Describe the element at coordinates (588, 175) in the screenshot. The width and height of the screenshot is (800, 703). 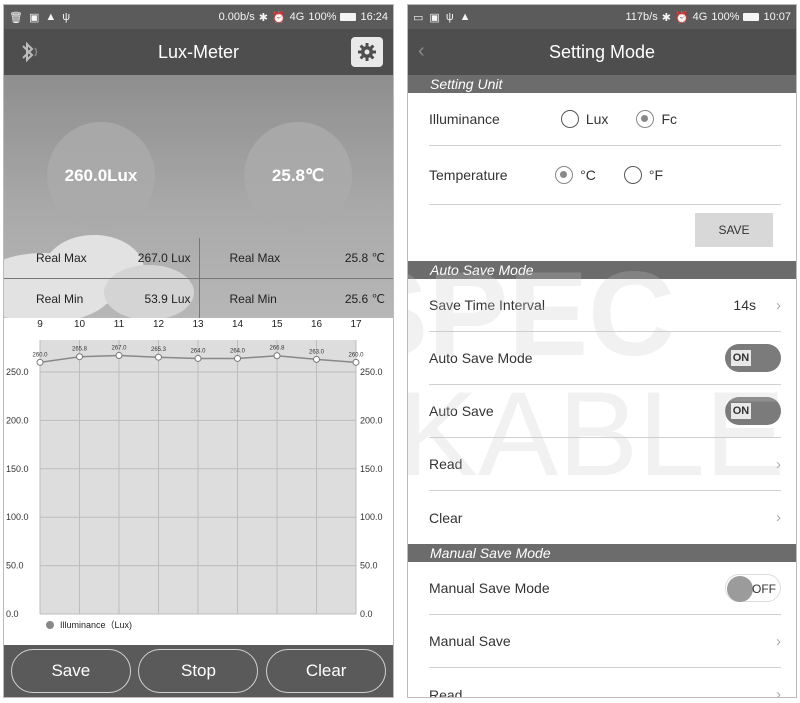
I see `celsius-option-label: °C` at that location.